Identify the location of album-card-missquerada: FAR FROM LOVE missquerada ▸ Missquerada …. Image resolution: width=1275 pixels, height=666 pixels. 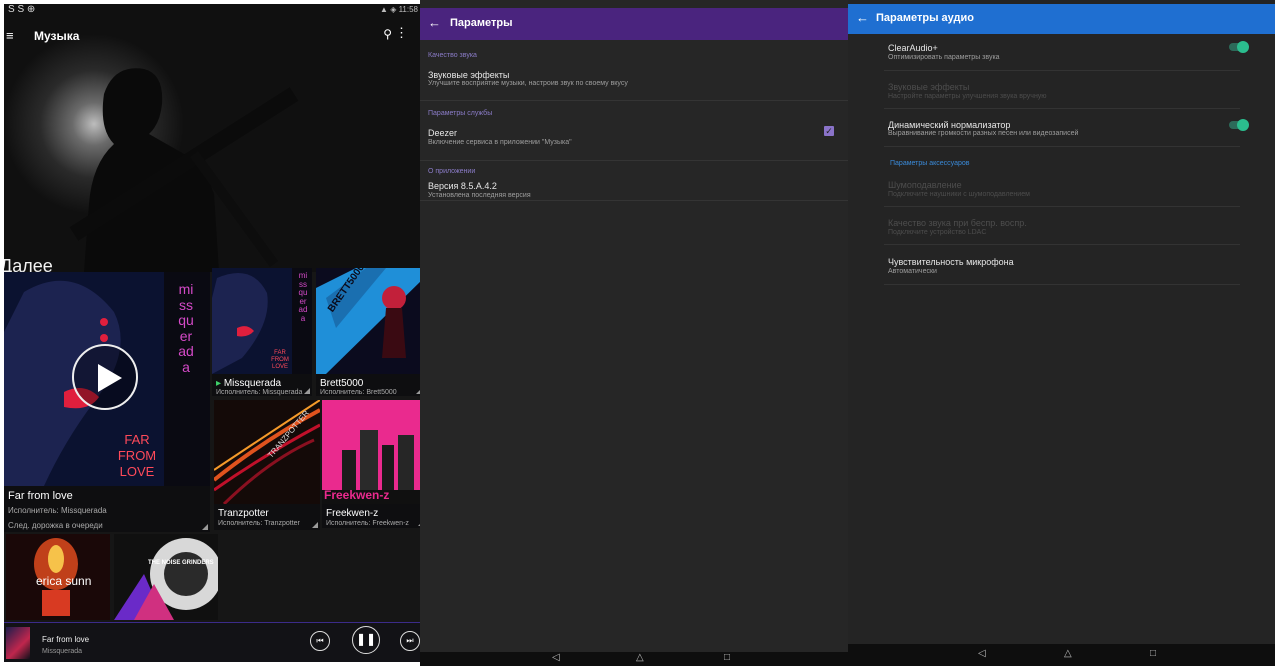
(262, 332).